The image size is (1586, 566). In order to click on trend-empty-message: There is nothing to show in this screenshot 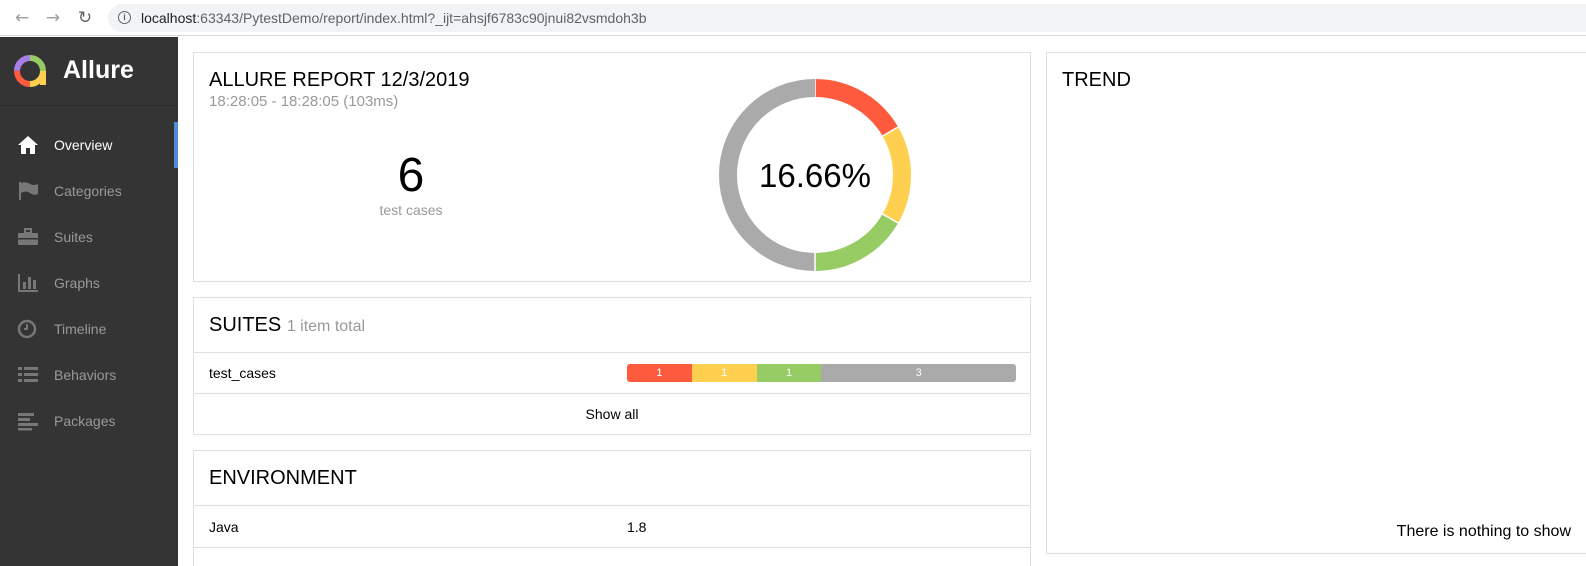, I will do `click(1483, 531)`.